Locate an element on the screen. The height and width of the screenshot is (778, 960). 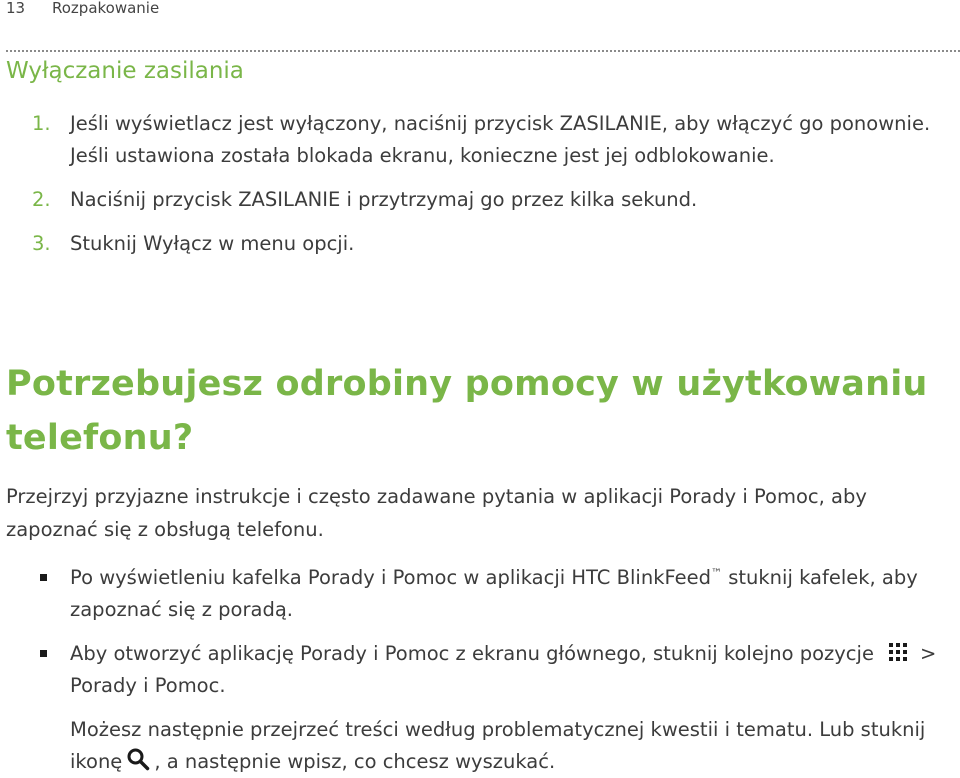
step-number: 2. is located at coordinates (41, 199).